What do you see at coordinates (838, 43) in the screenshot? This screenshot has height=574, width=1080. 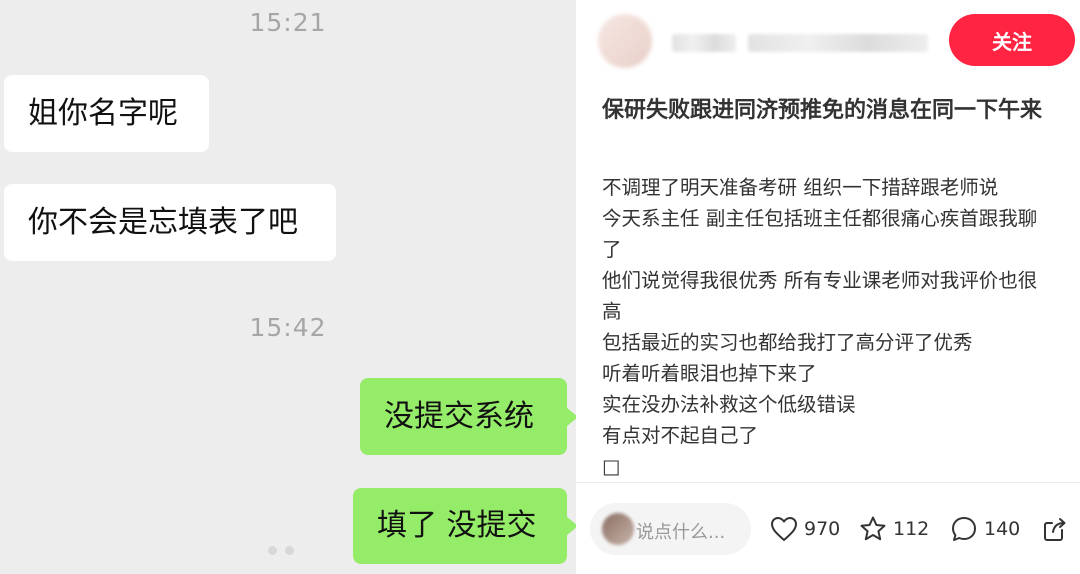 I see `author-info-blurred` at bounding box center [838, 43].